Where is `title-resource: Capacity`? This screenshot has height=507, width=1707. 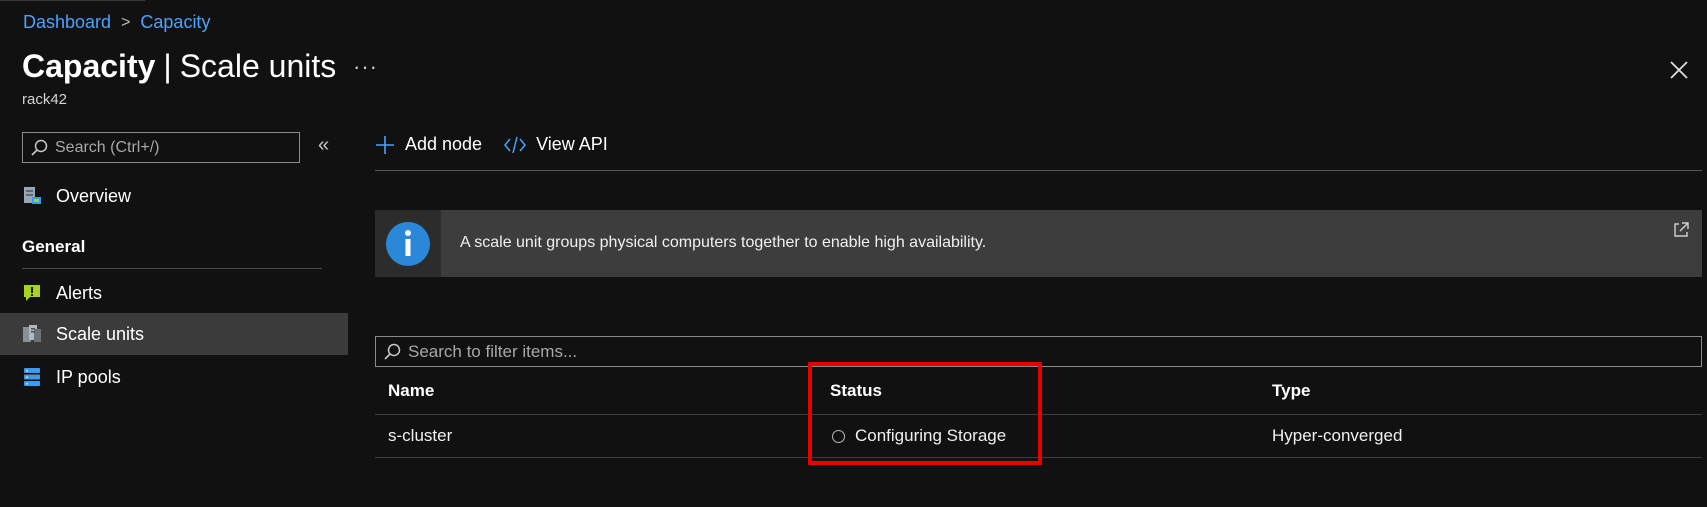 title-resource: Capacity is located at coordinates (89, 66).